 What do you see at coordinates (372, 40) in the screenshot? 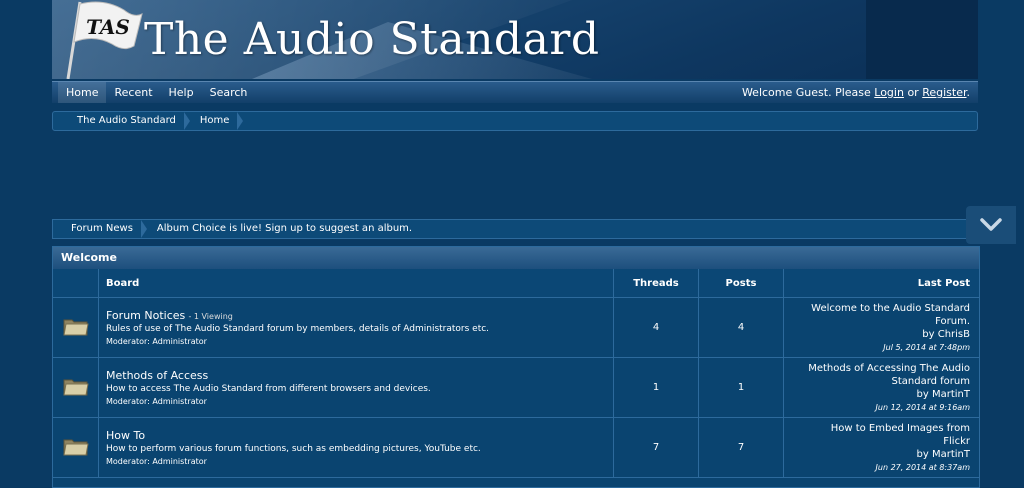
I see `site-title: The Audio Standard` at bounding box center [372, 40].